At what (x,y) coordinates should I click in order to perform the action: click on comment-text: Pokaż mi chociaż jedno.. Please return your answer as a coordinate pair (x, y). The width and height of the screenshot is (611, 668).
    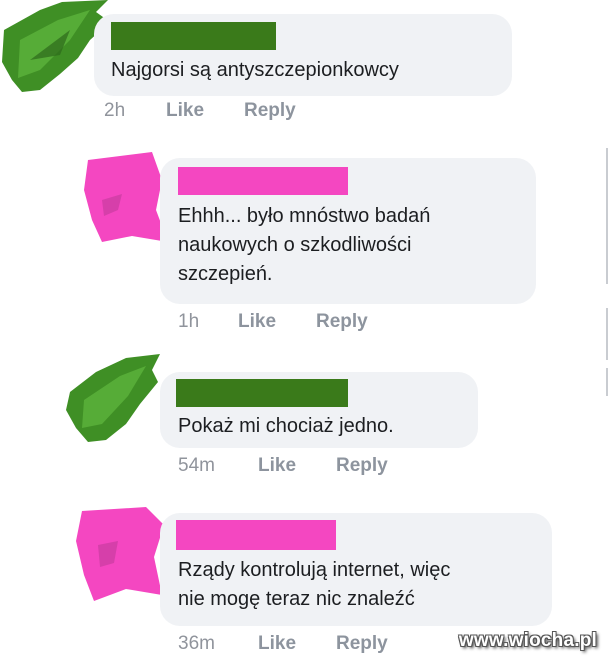
    Looking at the image, I should click on (286, 426).